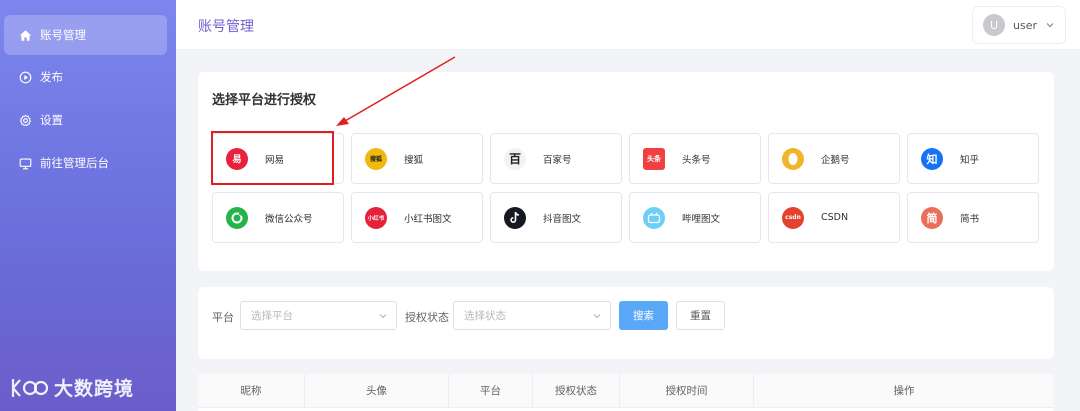  I want to click on user-name: user, so click(1025, 25).